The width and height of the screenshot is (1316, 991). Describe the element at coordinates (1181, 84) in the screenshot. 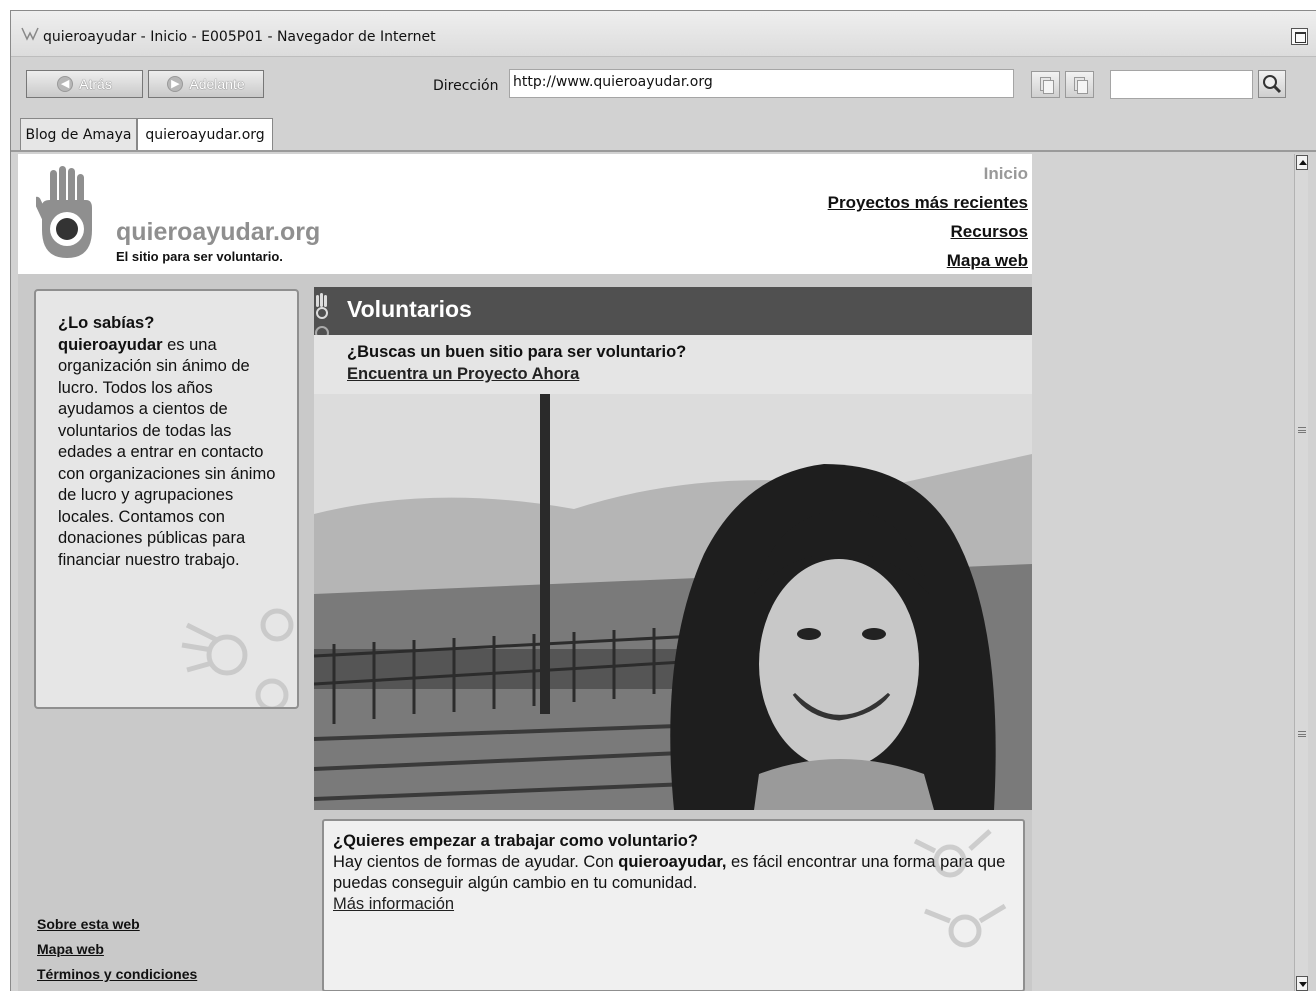

I see `search-input` at that location.